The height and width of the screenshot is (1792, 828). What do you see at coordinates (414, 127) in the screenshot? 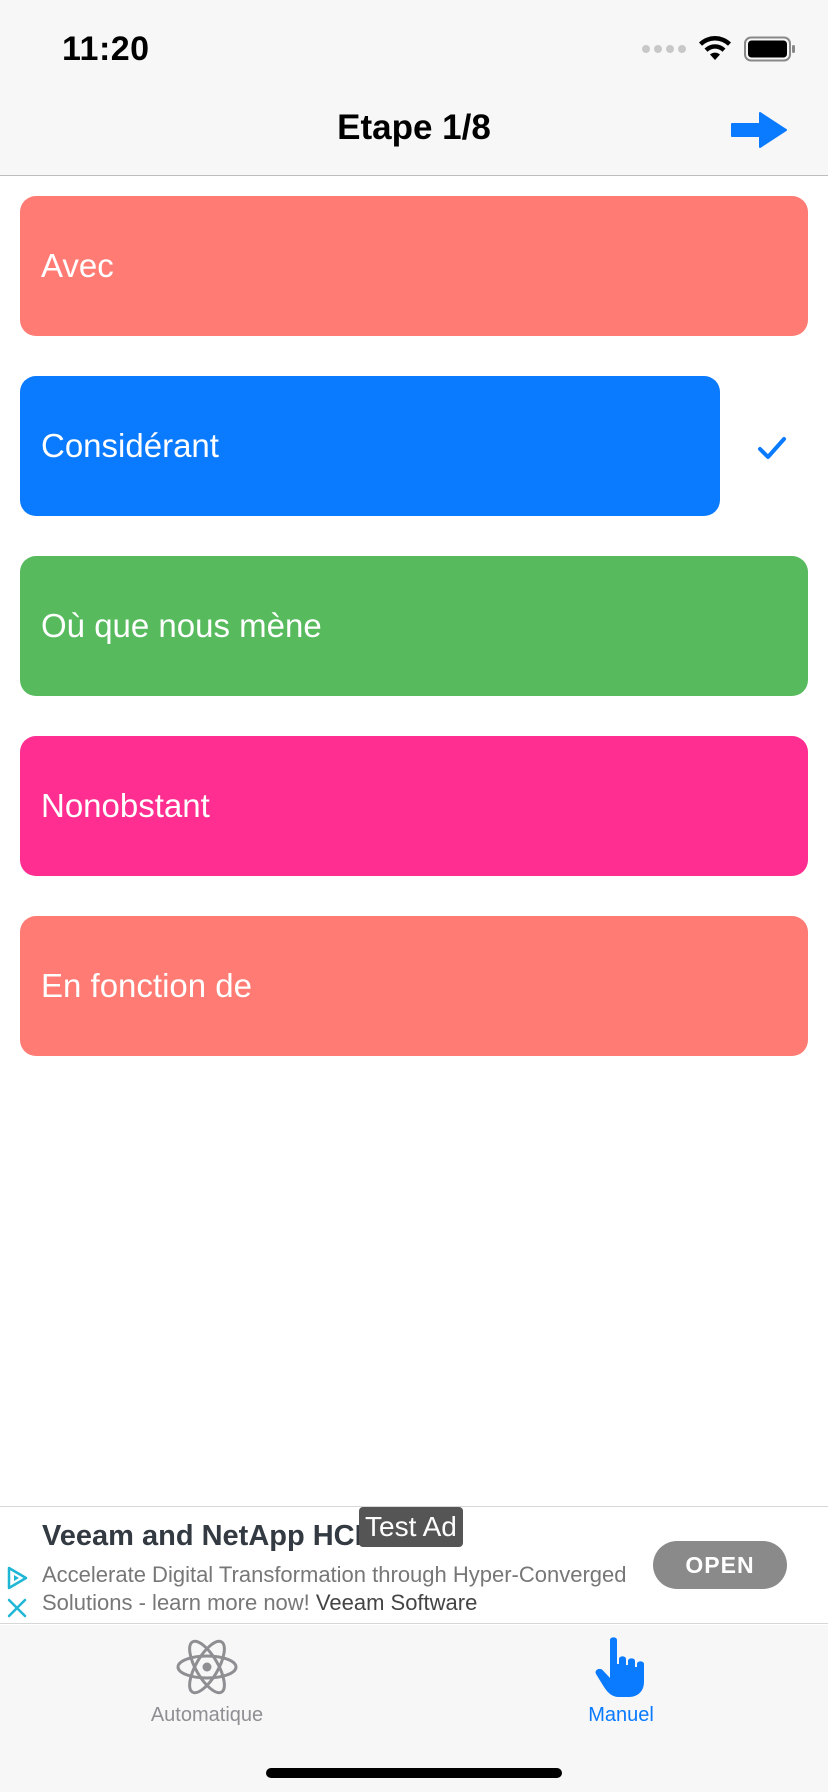
I see `page-title: Etape 1/8` at bounding box center [414, 127].